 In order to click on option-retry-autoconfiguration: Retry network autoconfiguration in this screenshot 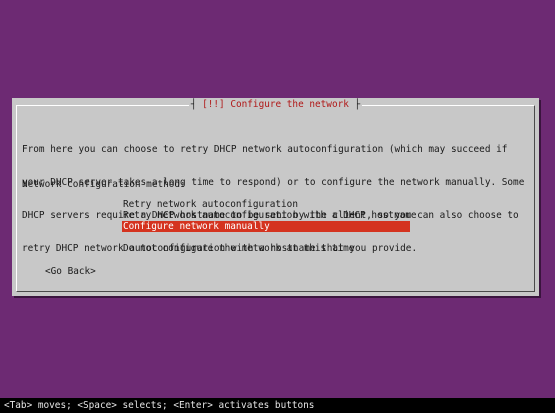, I will do `click(266, 204)`.